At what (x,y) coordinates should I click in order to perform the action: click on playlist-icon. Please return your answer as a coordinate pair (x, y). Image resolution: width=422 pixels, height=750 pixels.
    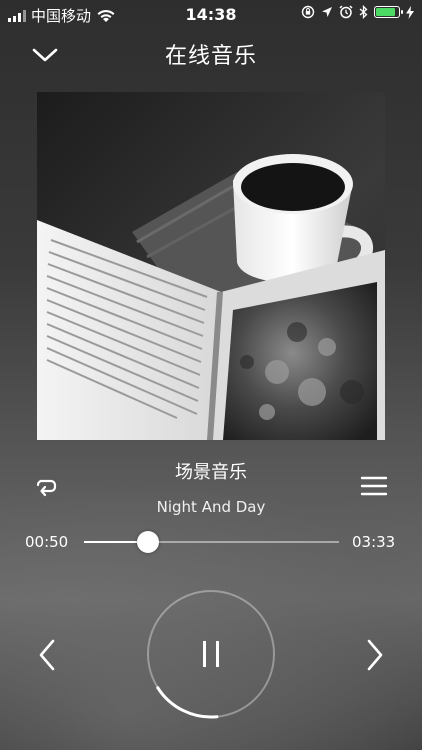
    Looking at the image, I should click on (374, 486).